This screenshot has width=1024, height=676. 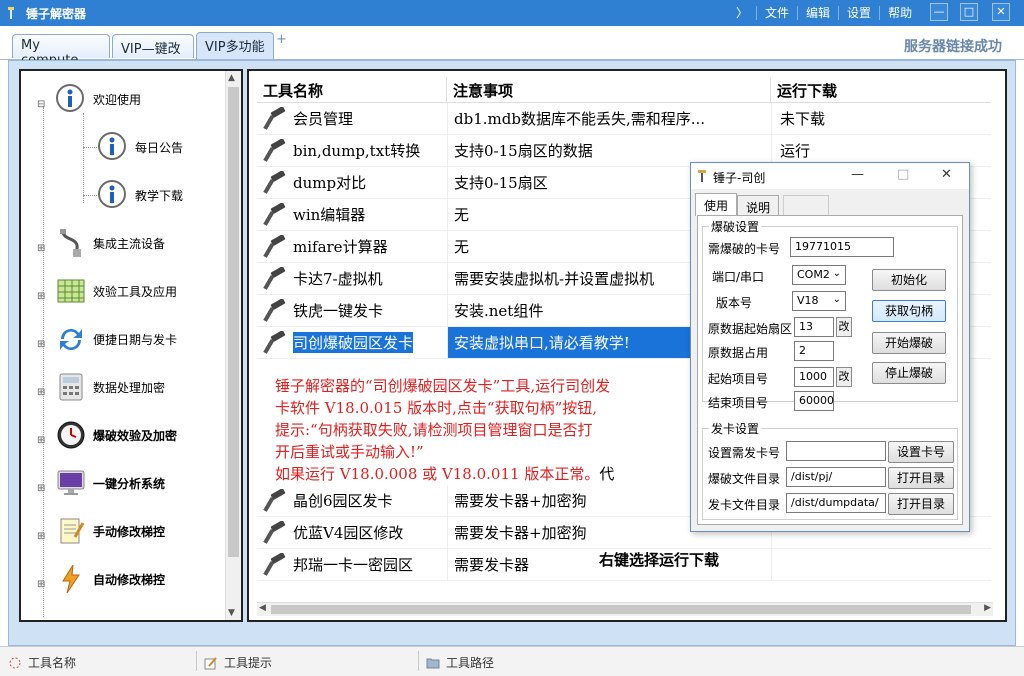 I want to click on tool-name-cell: mifare计算器, so click(x=352, y=246).